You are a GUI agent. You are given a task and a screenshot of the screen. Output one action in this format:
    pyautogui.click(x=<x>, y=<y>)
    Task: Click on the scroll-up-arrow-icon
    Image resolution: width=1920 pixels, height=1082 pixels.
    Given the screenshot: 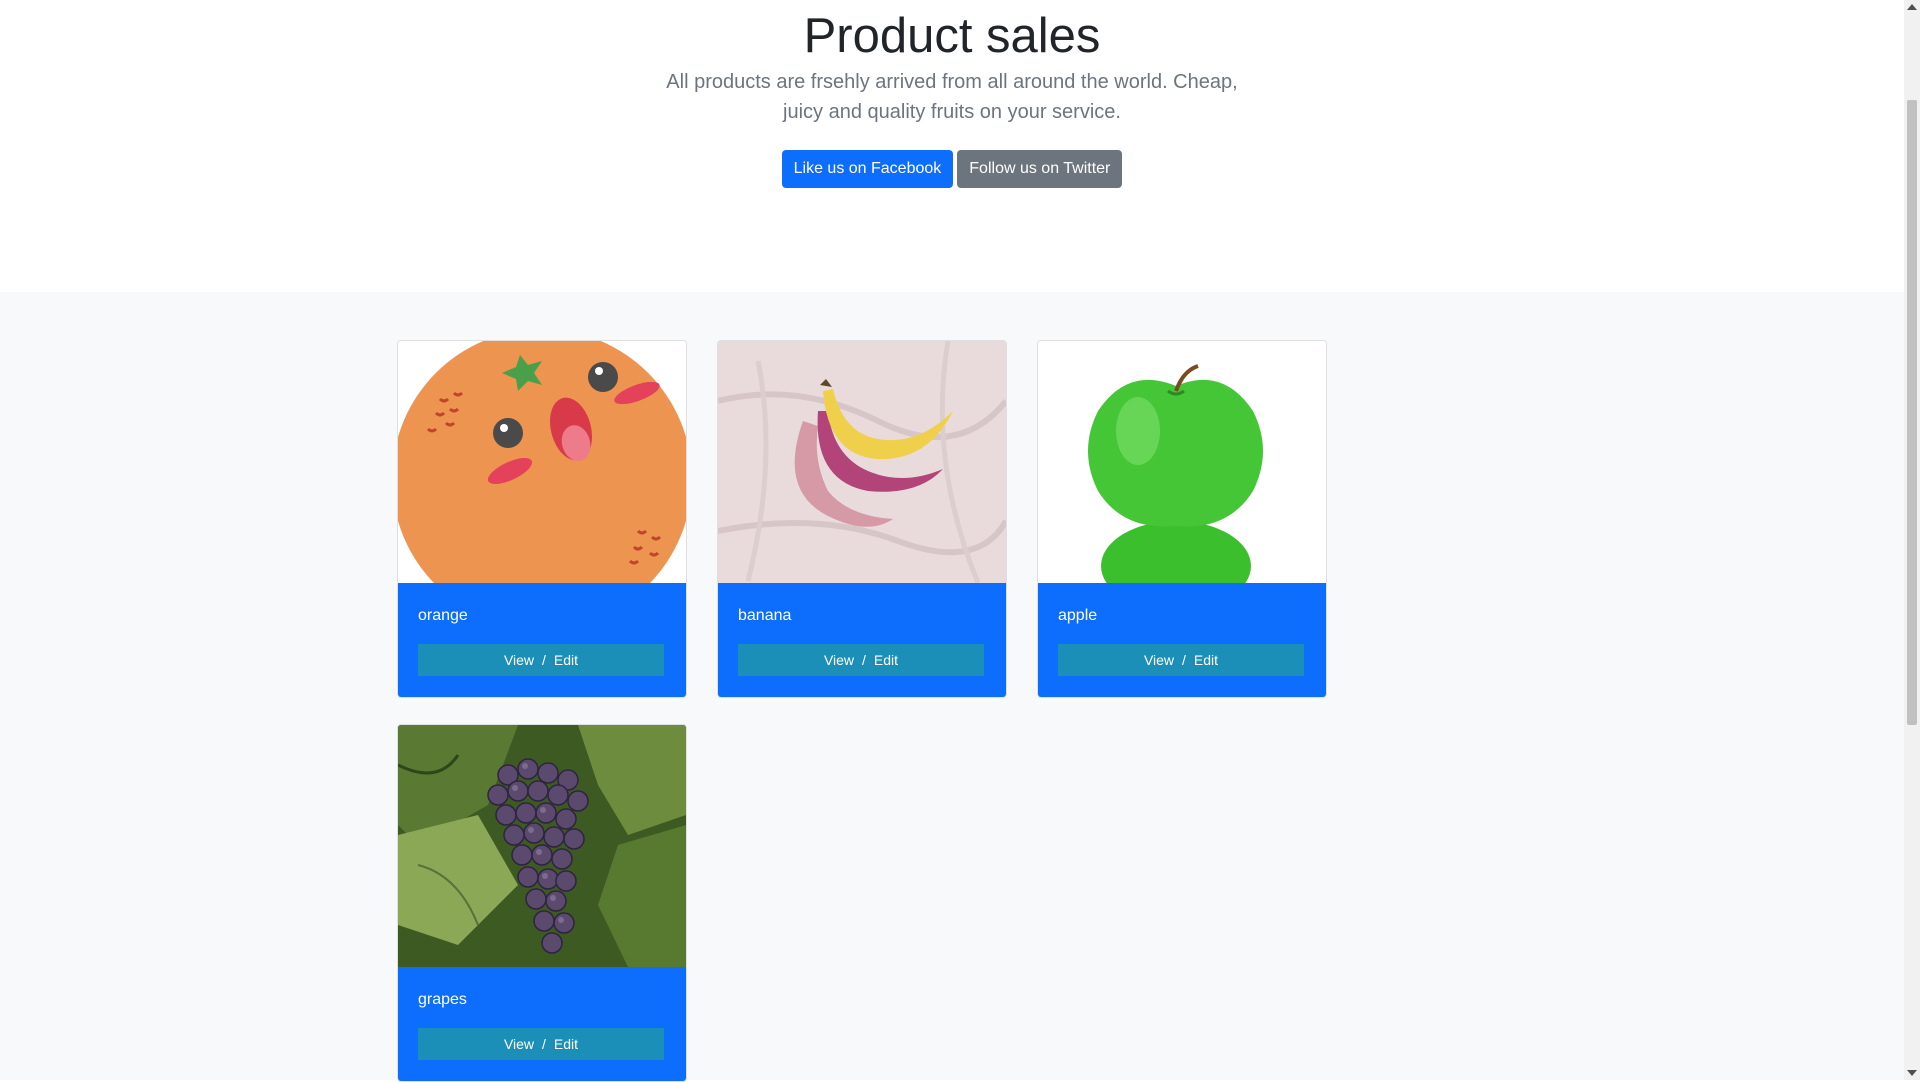 What is the action you would take?
    pyautogui.click(x=1912, y=7)
    